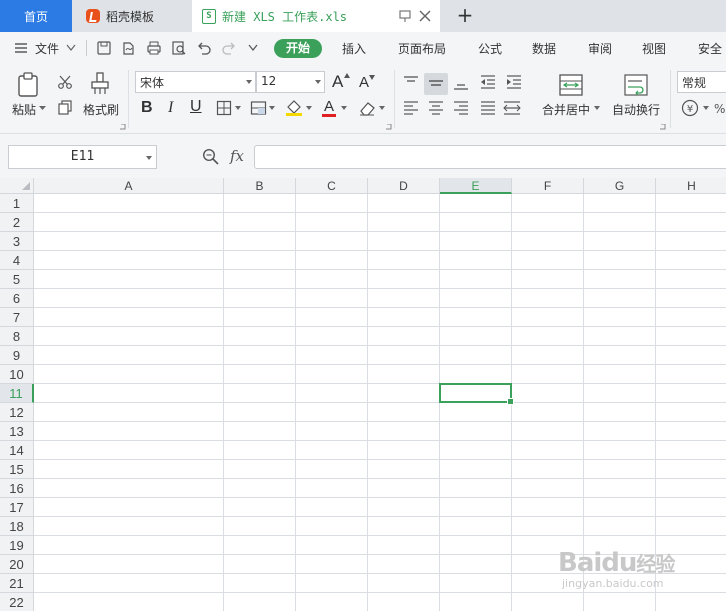 This screenshot has height=611, width=726. I want to click on underline-button: U, so click(196, 107).